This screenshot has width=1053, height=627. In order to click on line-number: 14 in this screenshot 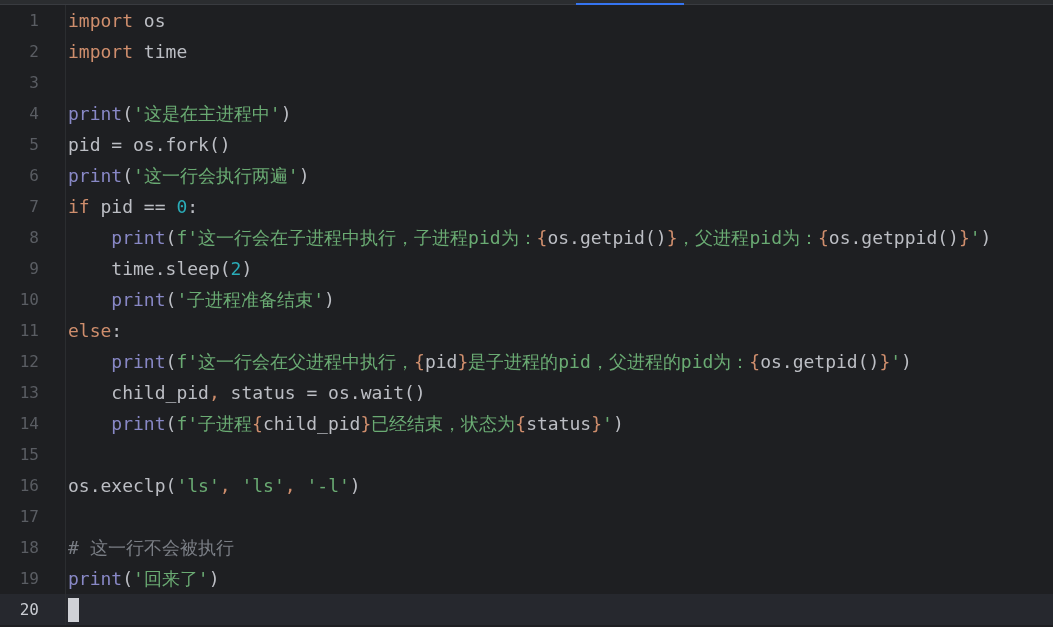, I will do `click(29, 423)`.